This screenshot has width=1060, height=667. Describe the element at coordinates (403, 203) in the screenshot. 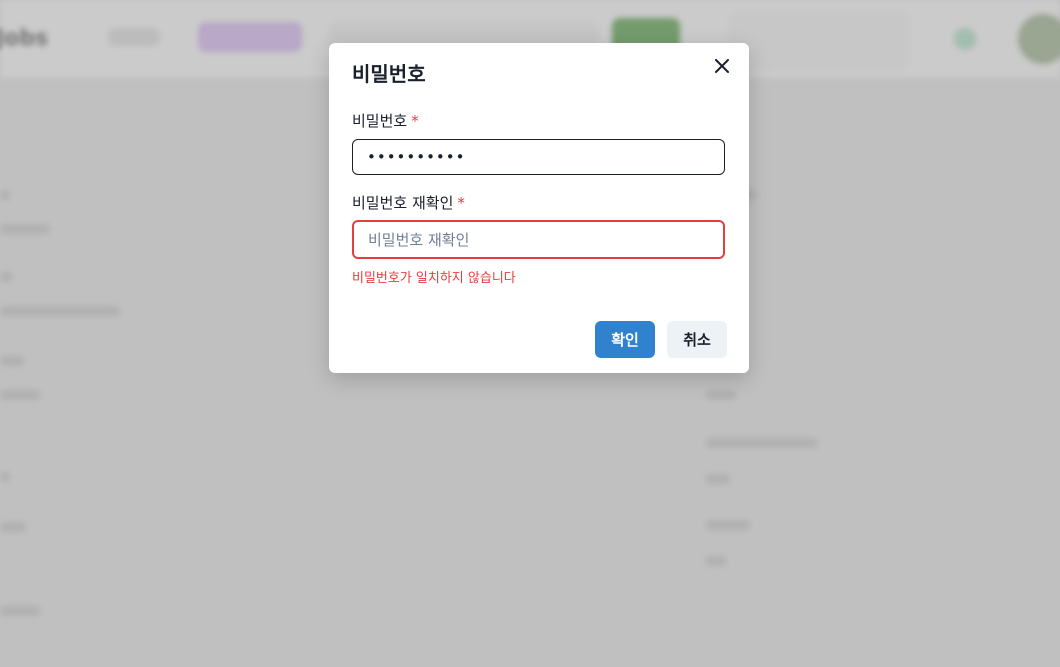

I see `confirm-password-label-text: 비밀번호 재확인` at that location.